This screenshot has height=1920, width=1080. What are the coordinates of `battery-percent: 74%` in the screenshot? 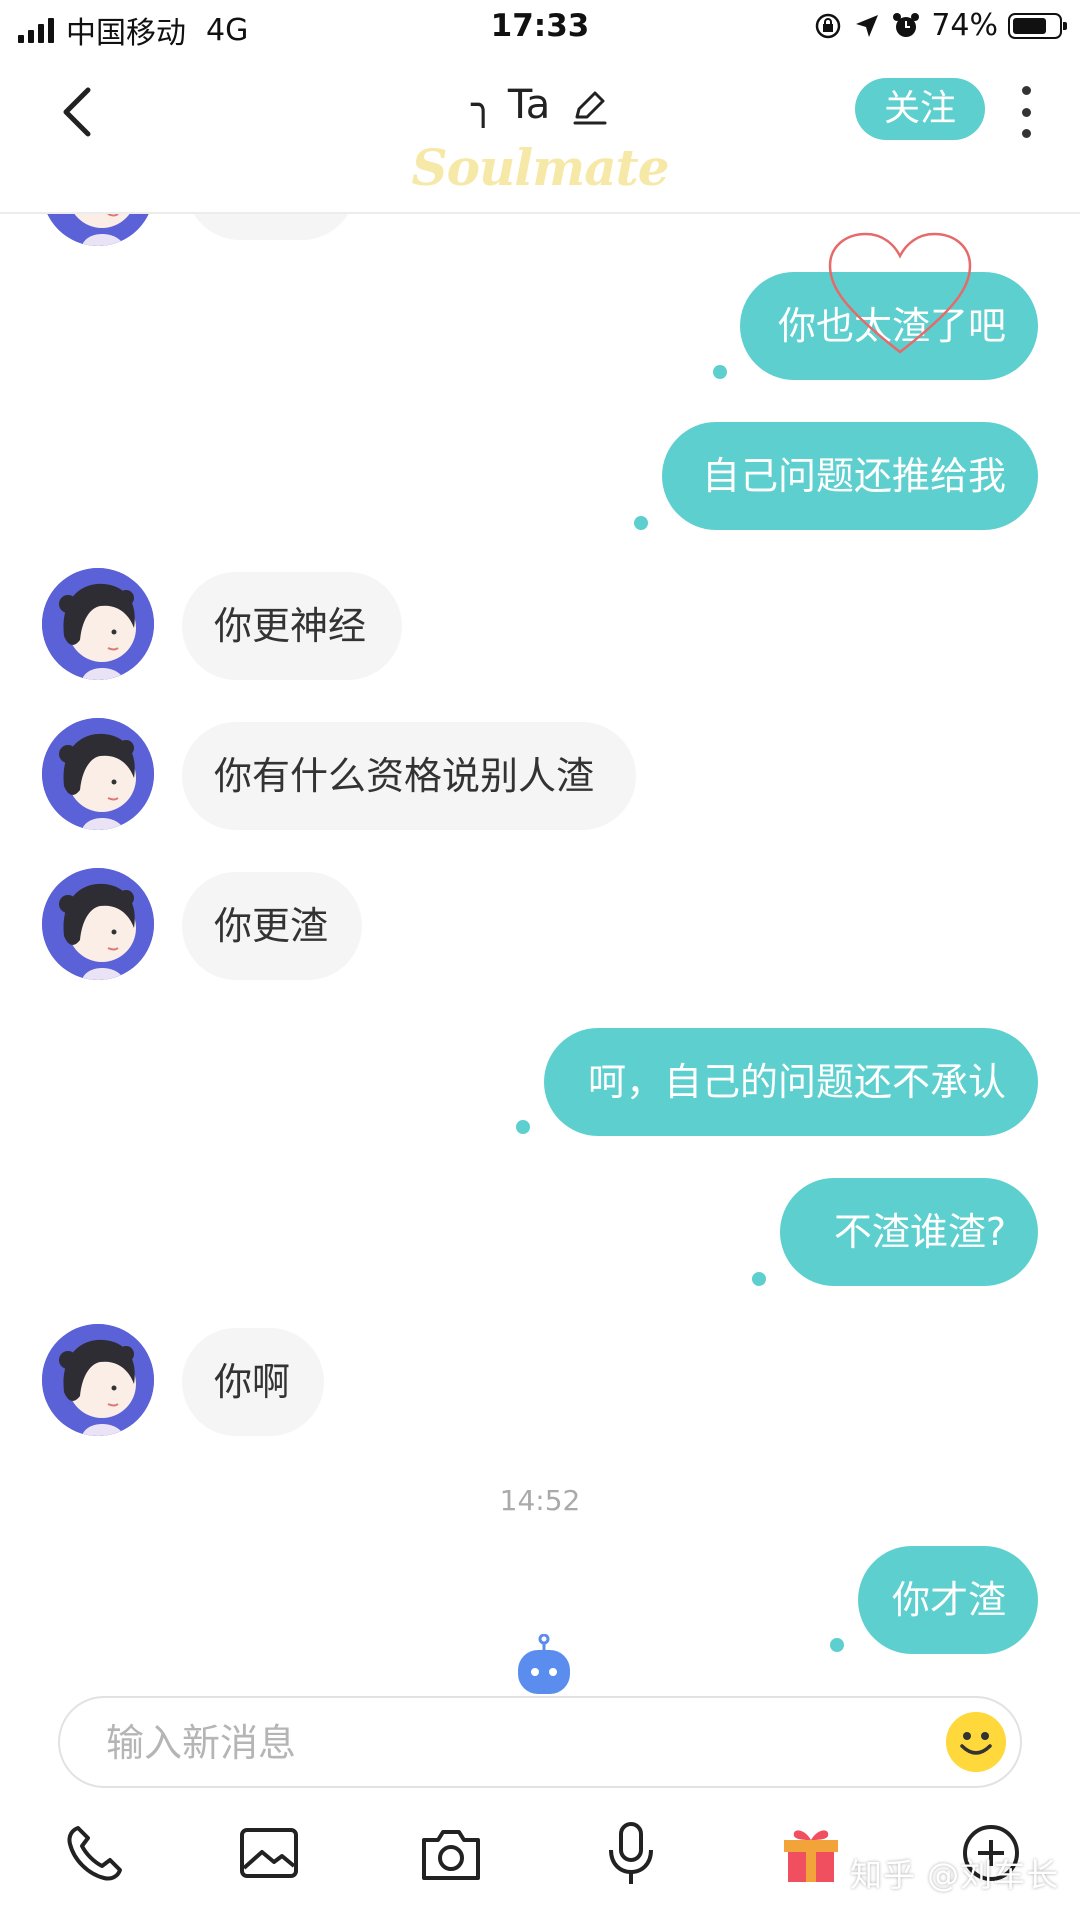 It's located at (964, 25).